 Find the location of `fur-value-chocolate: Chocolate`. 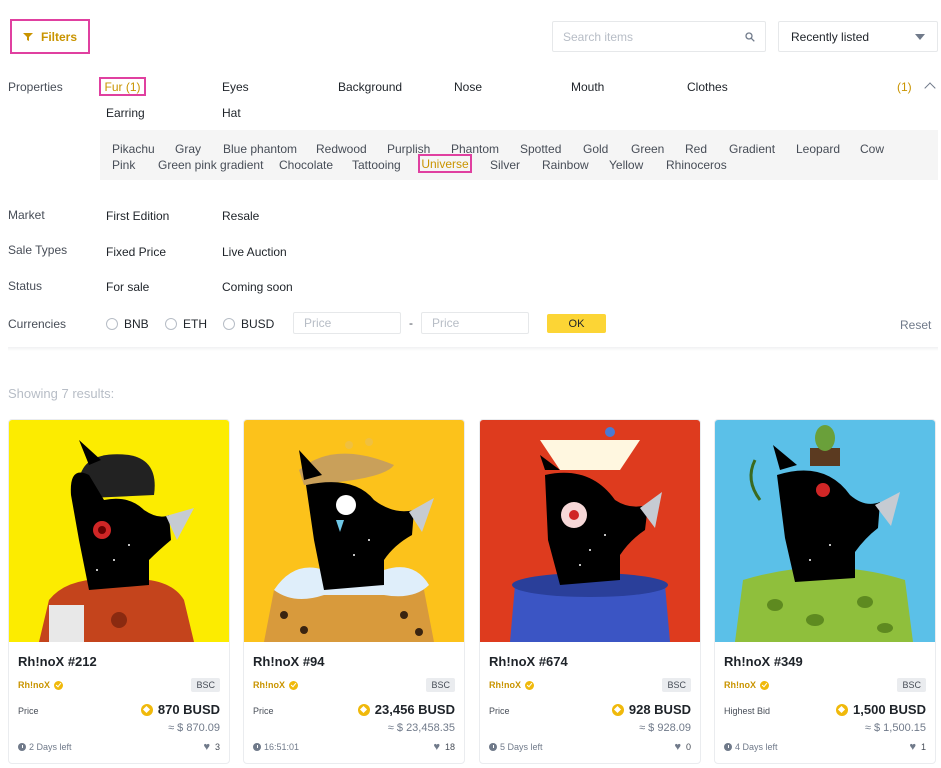

fur-value-chocolate: Chocolate is located at coordinates (306, 165).